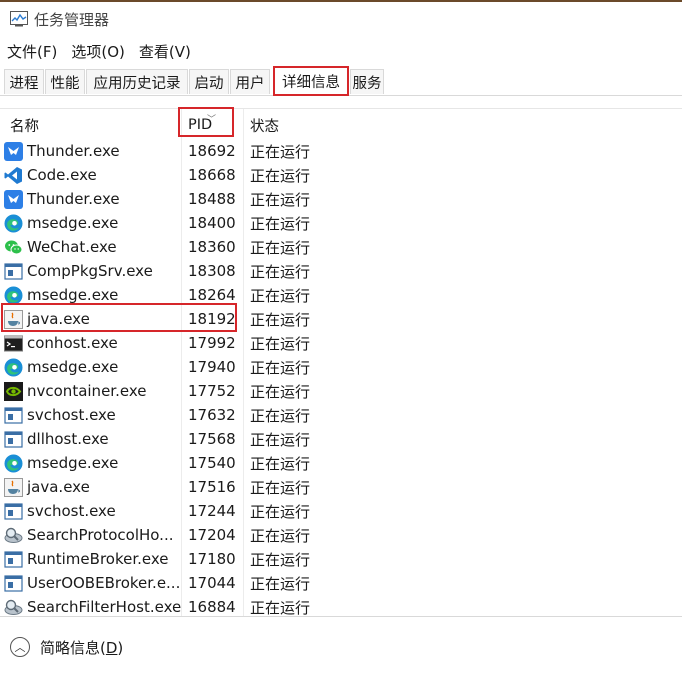 The image size is (682, 676). Describe the element at coordinates (13, 535) in the screenshot. I see `search-indexer-icon` at that location.